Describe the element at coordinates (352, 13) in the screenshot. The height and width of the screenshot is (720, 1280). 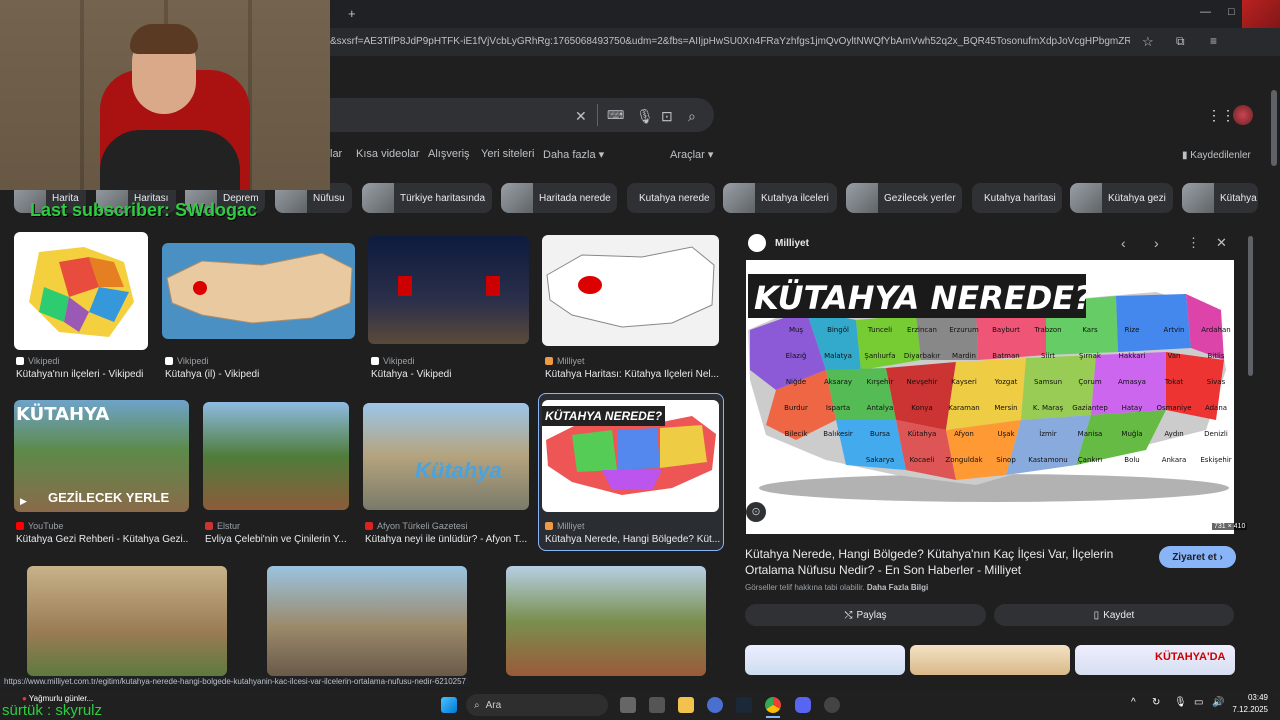
I see `new-tab-button: +` at that location.